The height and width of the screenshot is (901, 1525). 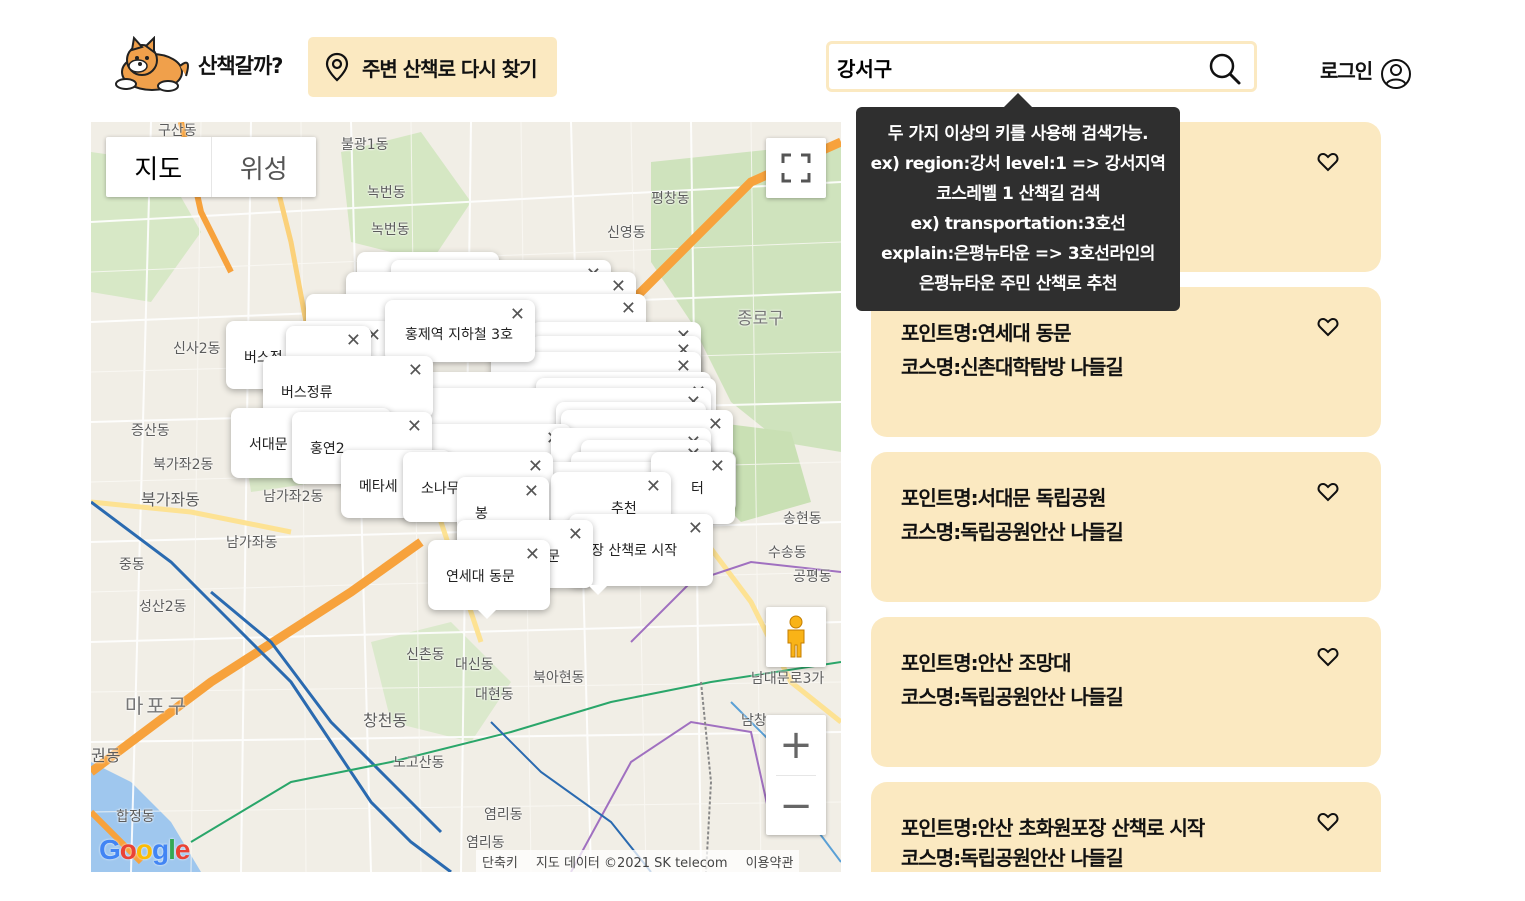 What do you see at coordinates (1003, 498) in the screenshot?
I see `point-name: 포인트명:서대문 독립공원` at bounding box center [1003, 498].